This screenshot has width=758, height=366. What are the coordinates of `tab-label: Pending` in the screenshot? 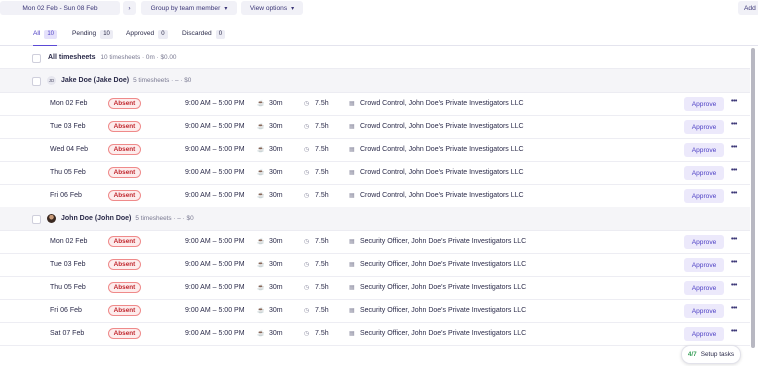 It's located at (84, 33).